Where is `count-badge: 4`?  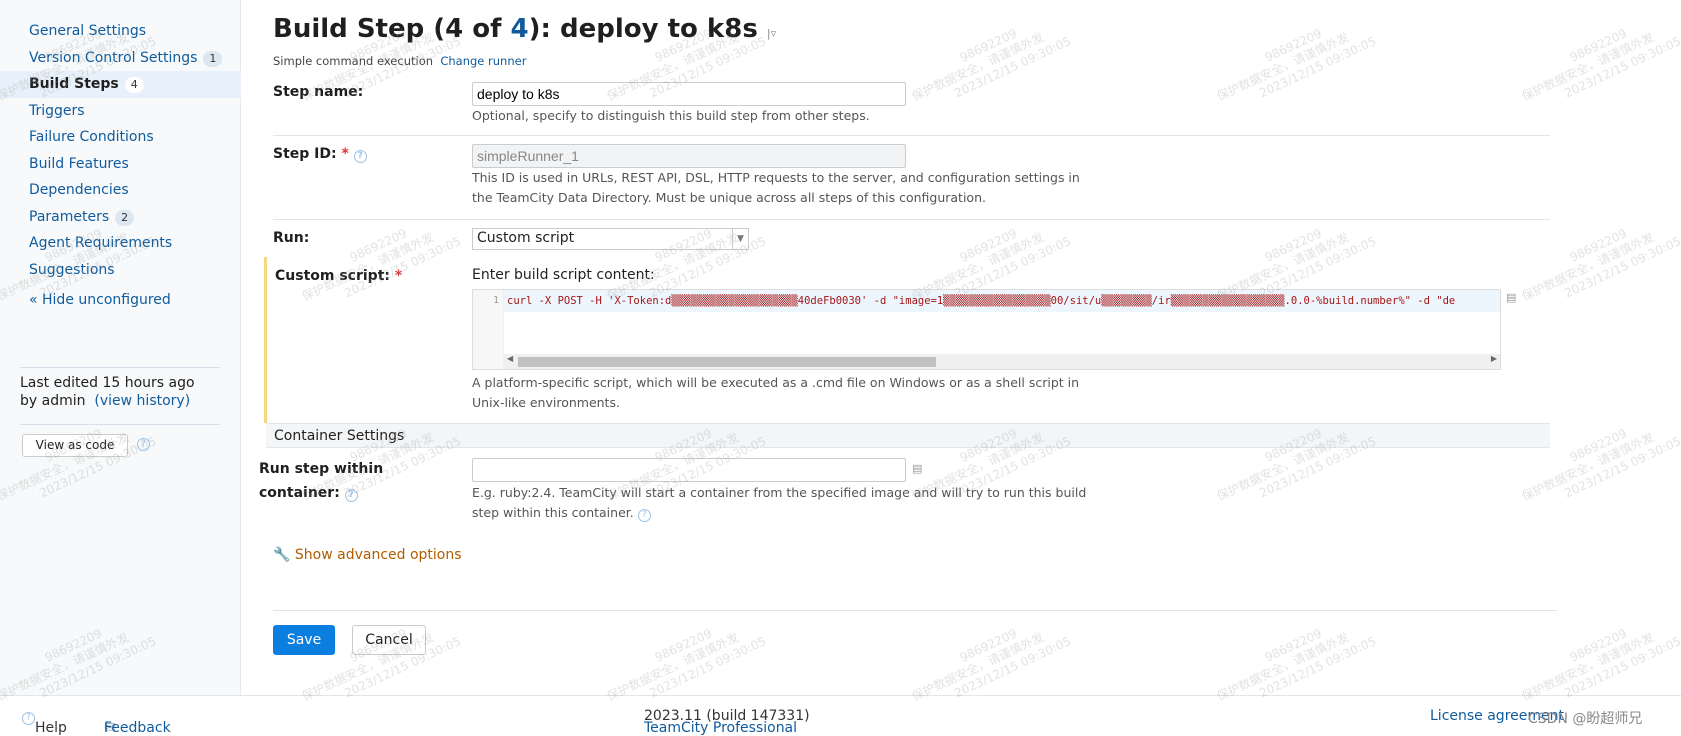
count-badge: 4 is located at coordinates (134, 85).